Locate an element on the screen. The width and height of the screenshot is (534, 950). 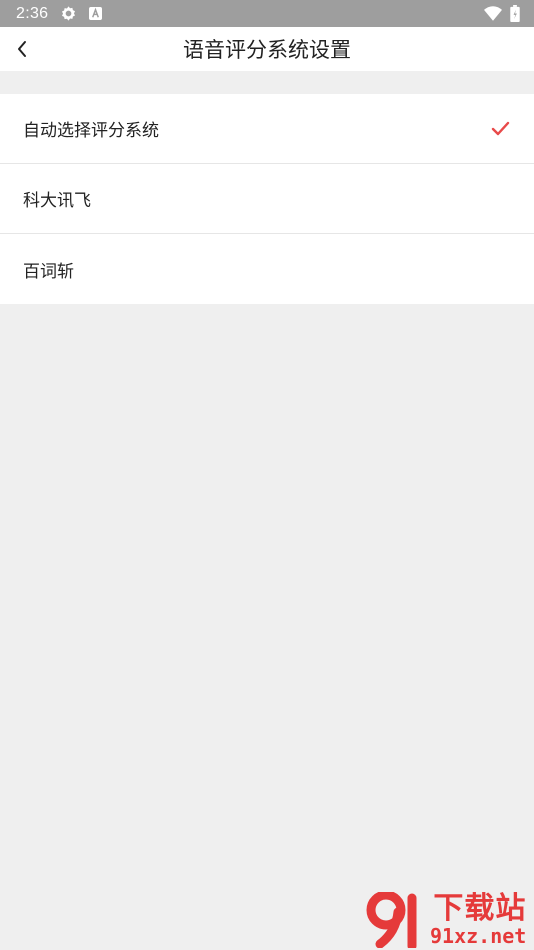
watermark: 下载站 91xz.net is located at coordinates (448, 920).